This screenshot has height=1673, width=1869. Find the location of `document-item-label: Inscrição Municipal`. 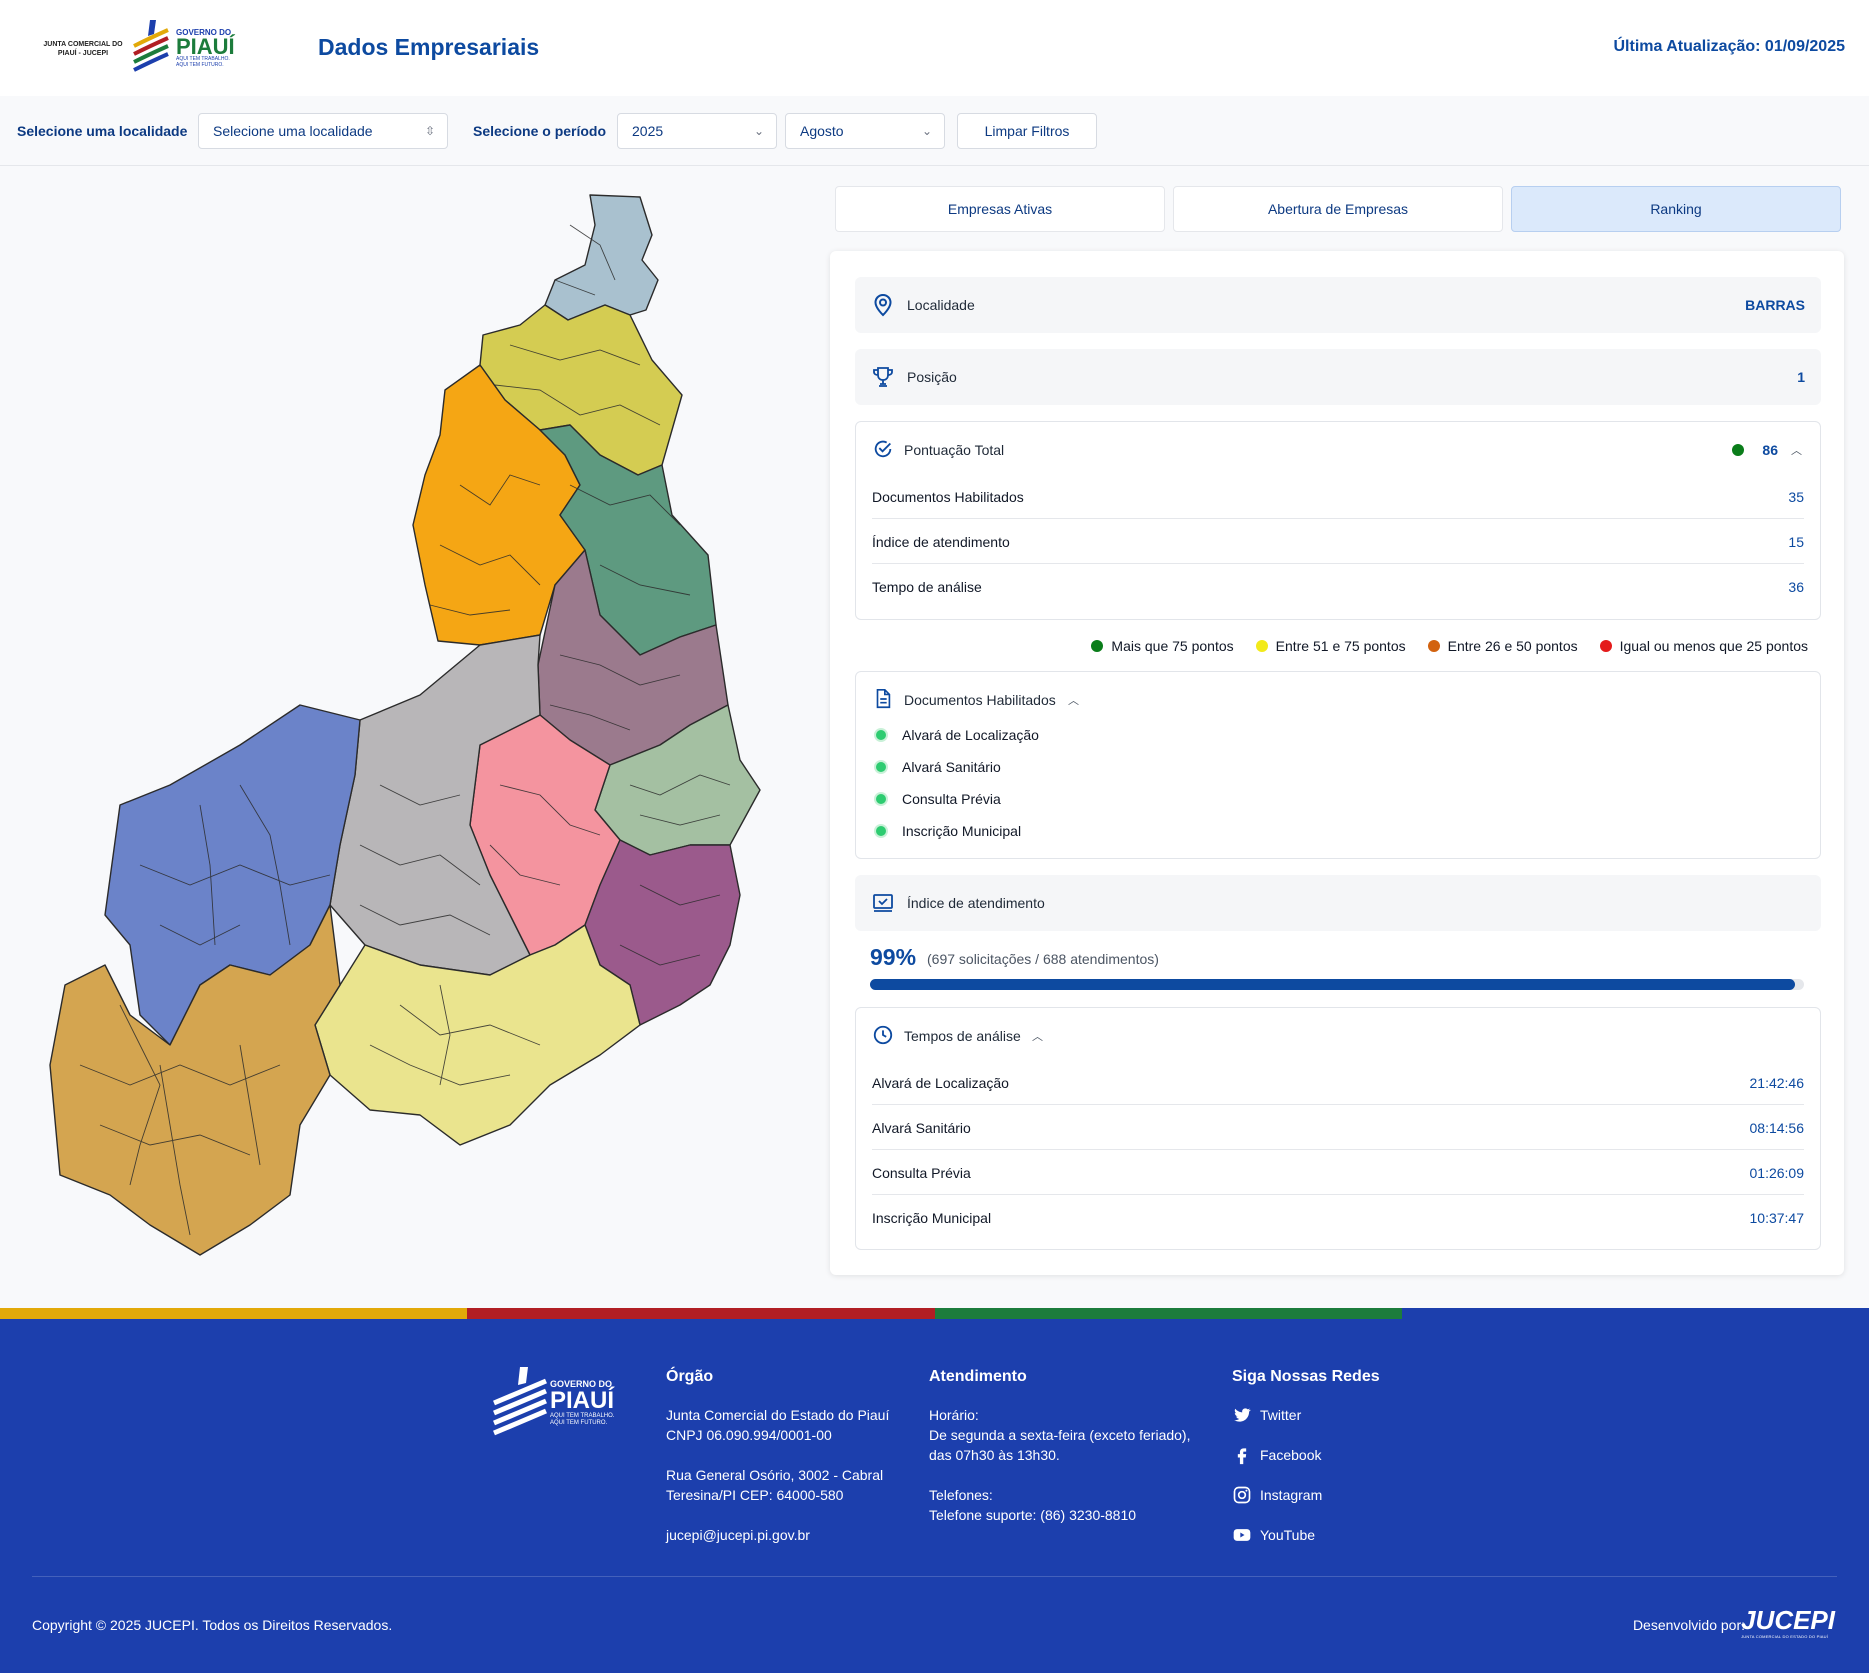

document-item-label: Inscrição Municipal is located at coordinates (962, 831).